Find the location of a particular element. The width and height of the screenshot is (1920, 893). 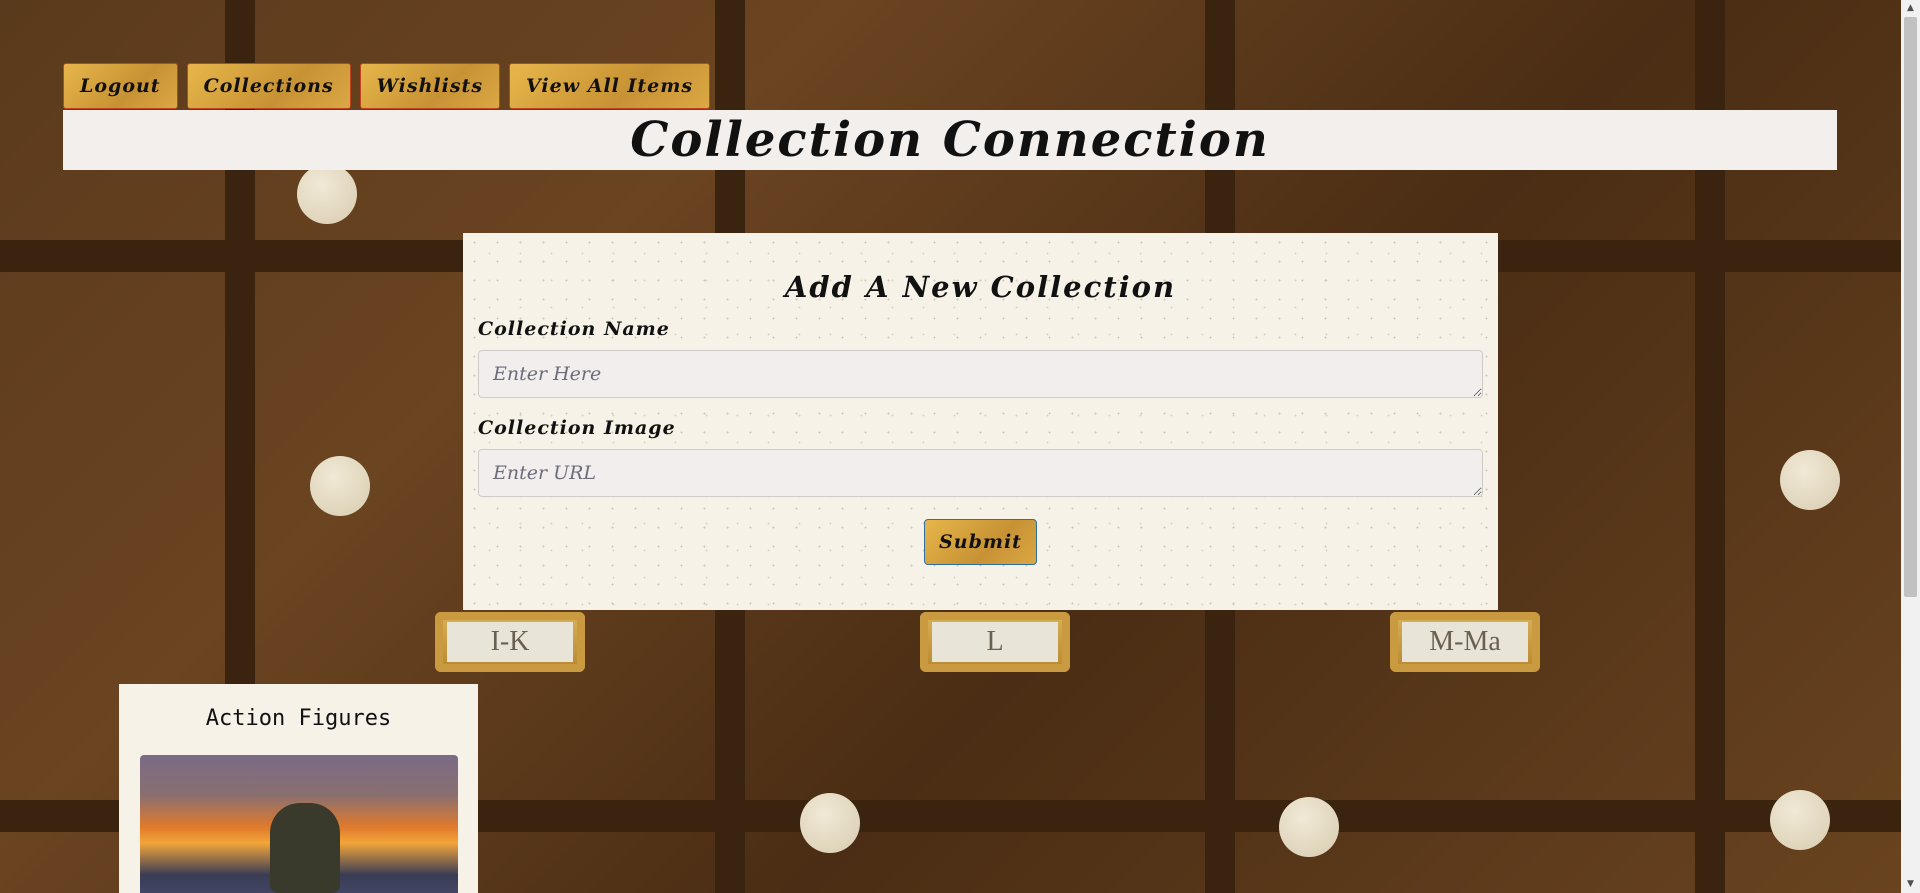

drawer-label: I-K is located at coordinates (510, 642).